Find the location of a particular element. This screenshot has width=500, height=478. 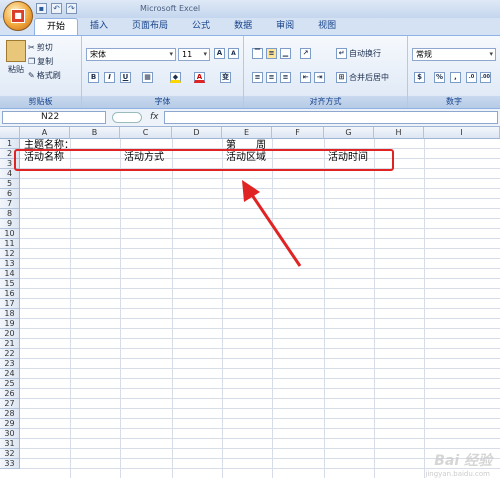

row-header: 17 is located at coordinates (10, 304).